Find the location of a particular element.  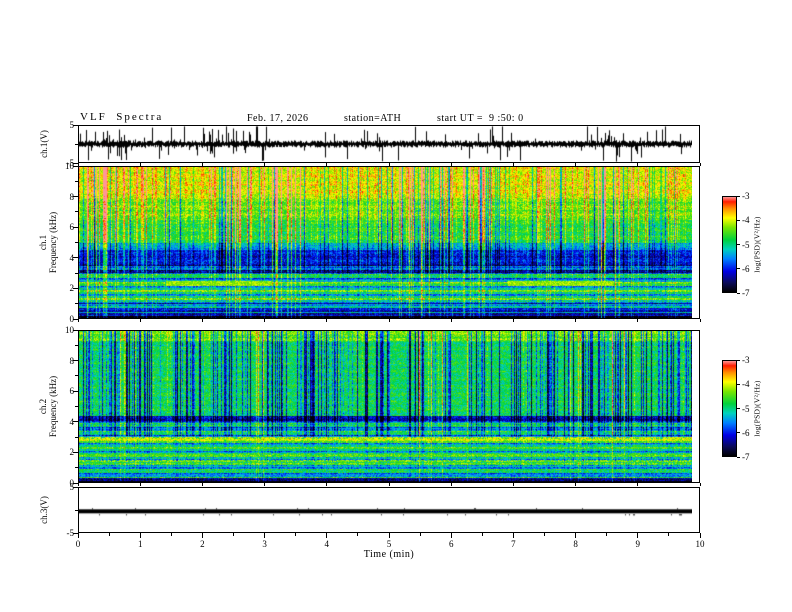

ch3-waveform-panel is located at coordinates (389, 510).